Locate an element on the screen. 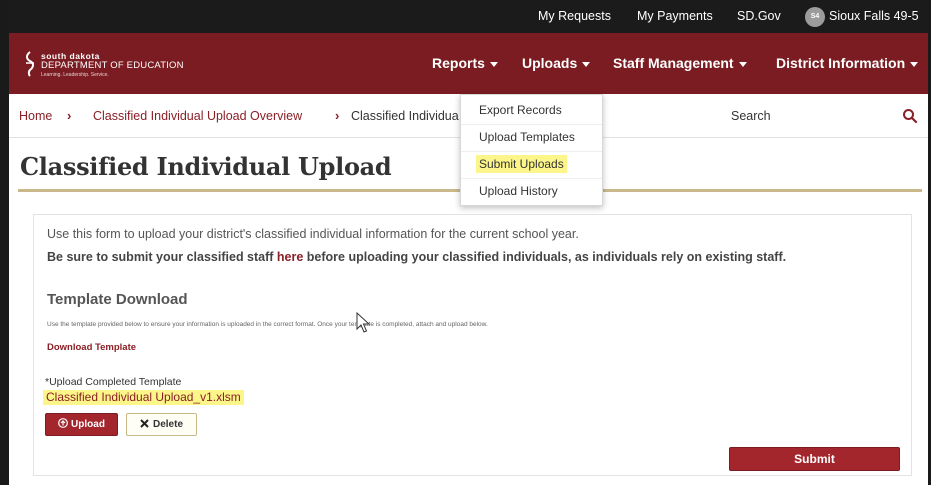  search-box is located at coordinates (823, 116).